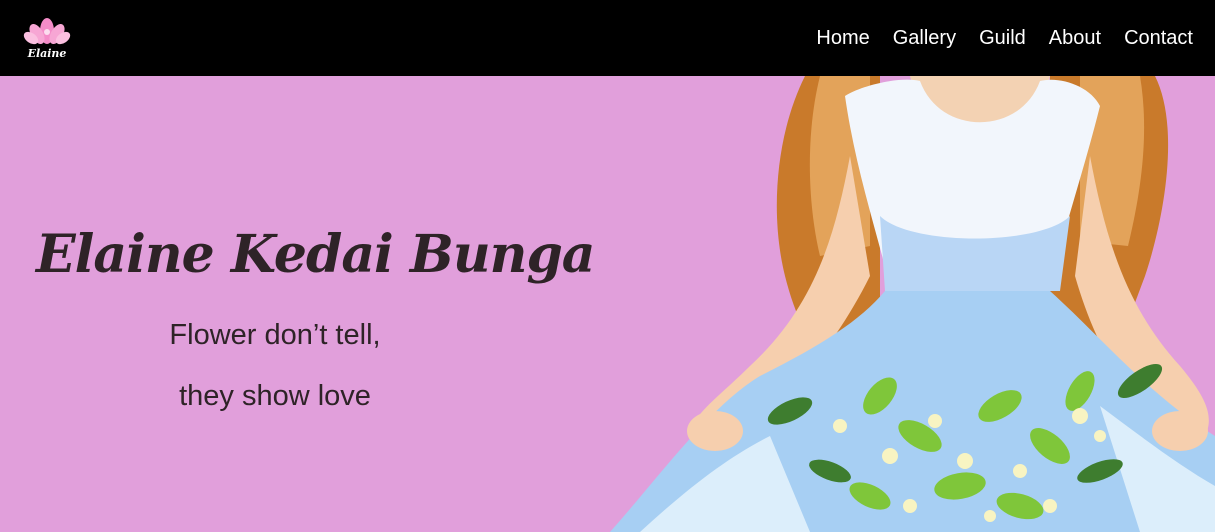 The image size is (1215, 532). I want to click on navbar: Elaine Home Gallery Guild About Contact, so click(607, 38).